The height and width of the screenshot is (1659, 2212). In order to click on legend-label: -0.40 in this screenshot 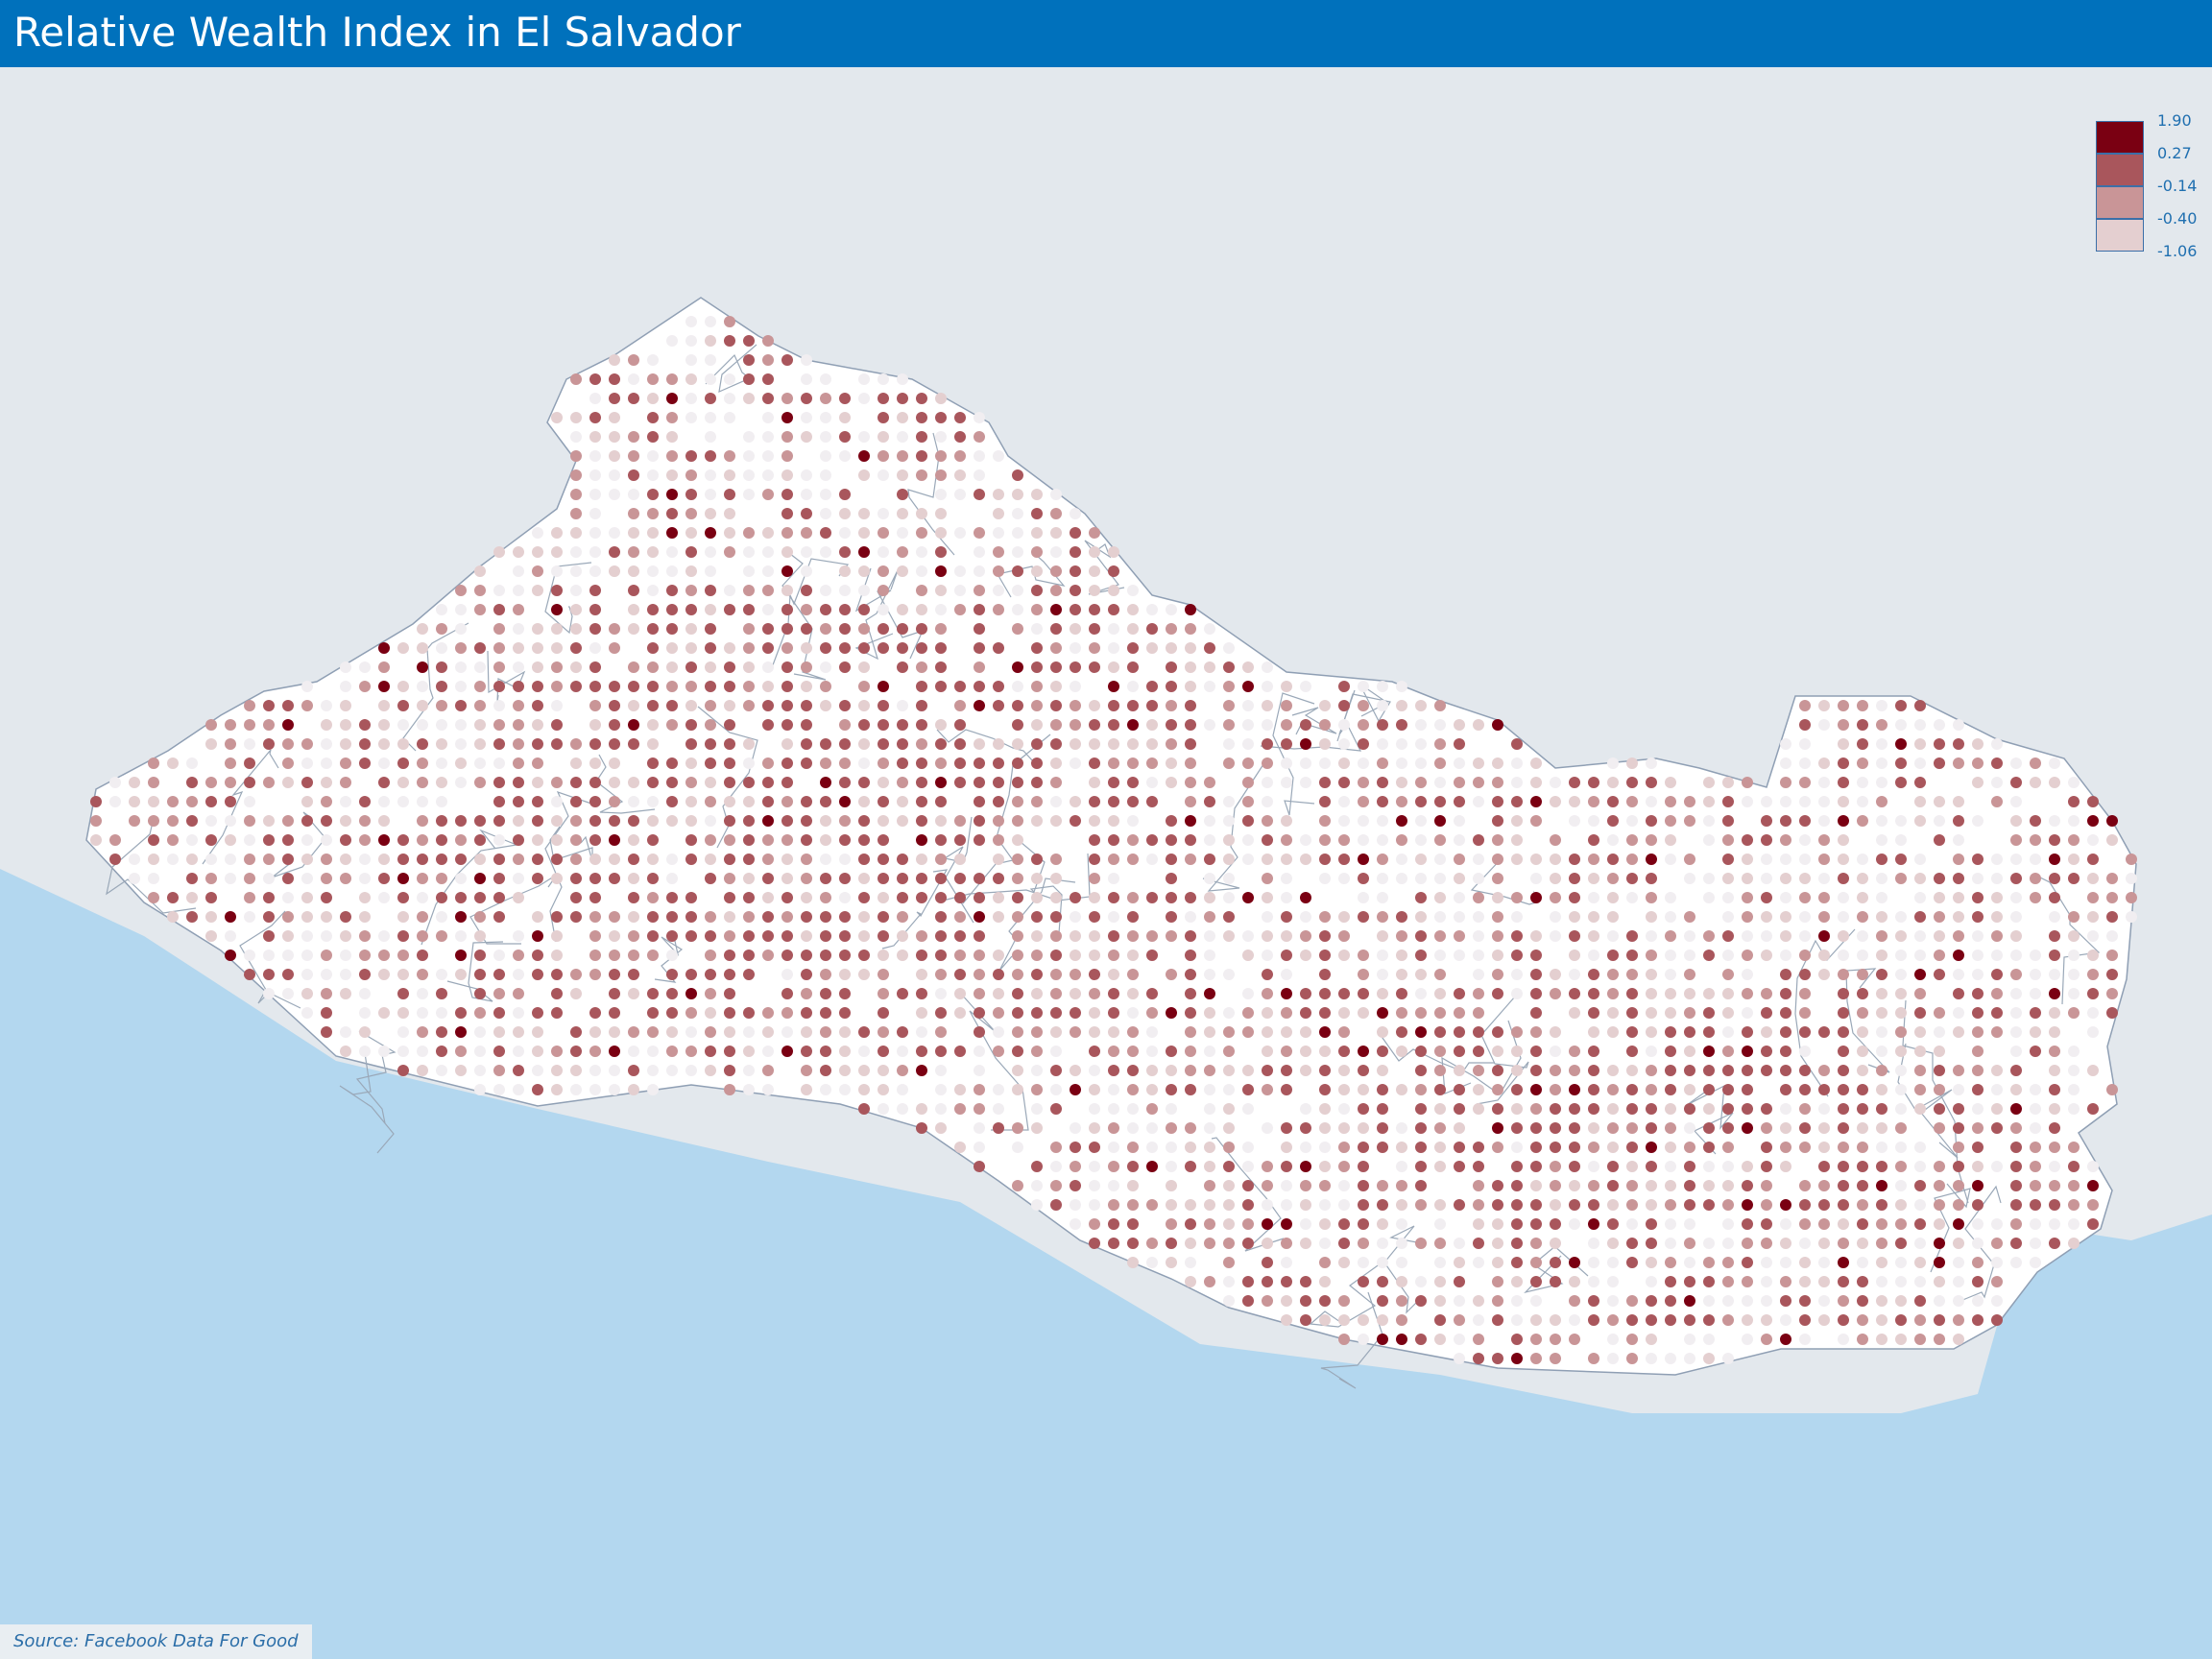, I will do `click(2178, 218)`.